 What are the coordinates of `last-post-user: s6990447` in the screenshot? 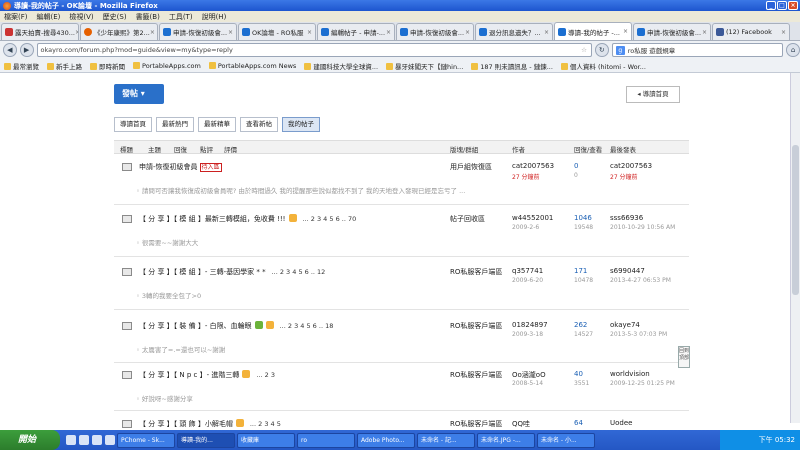 It's located at (627, 271).